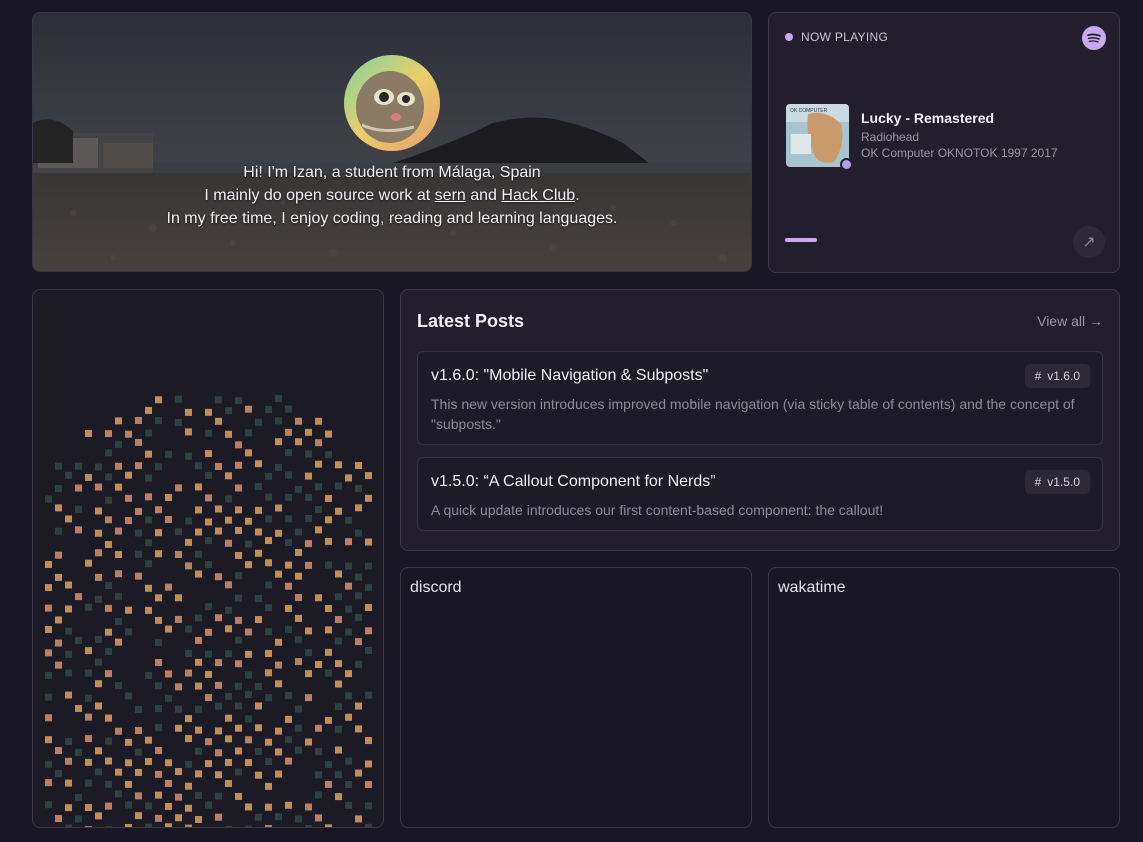  What do you see at coordinates (569, 376) in the screenshot?
I see `post-title: v1.6.0: "Mobile Navigation & Subposts"` at bounding box center [569, 376].